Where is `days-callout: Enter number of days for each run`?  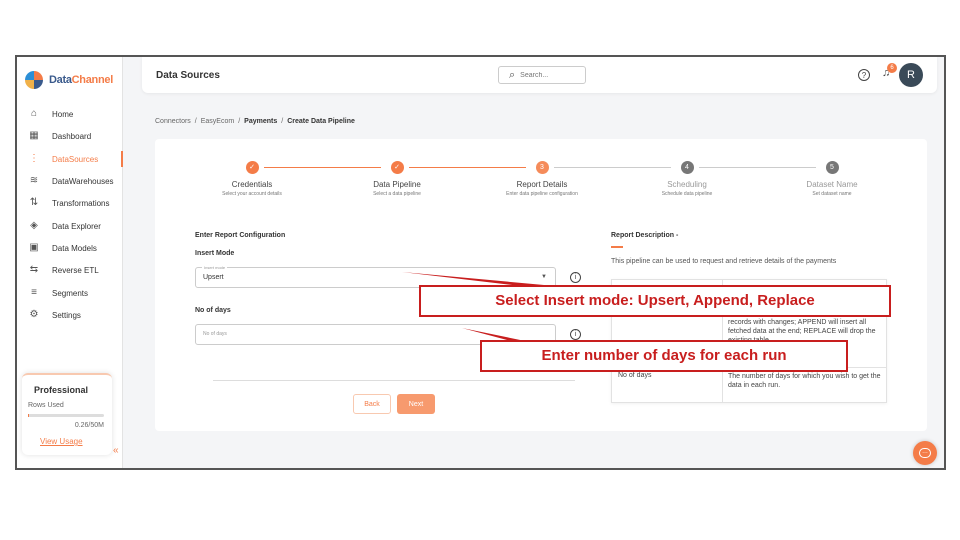 days-callout: Enter number of days for each run is located at coordinates (664, 356).